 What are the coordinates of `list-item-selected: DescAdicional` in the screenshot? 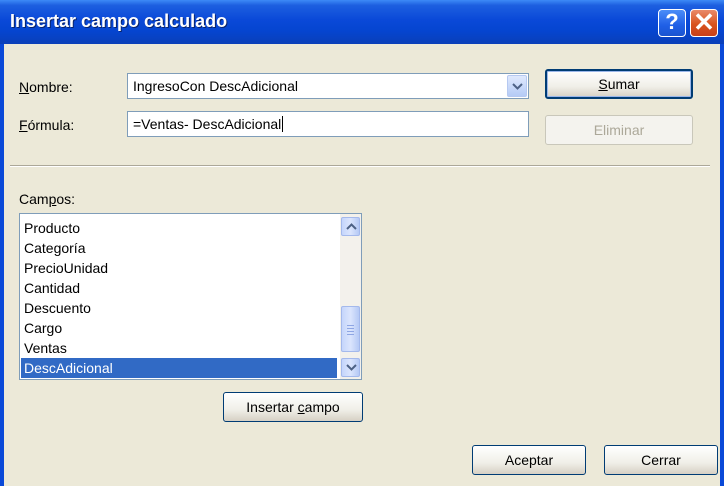 It's located at (179, 368).